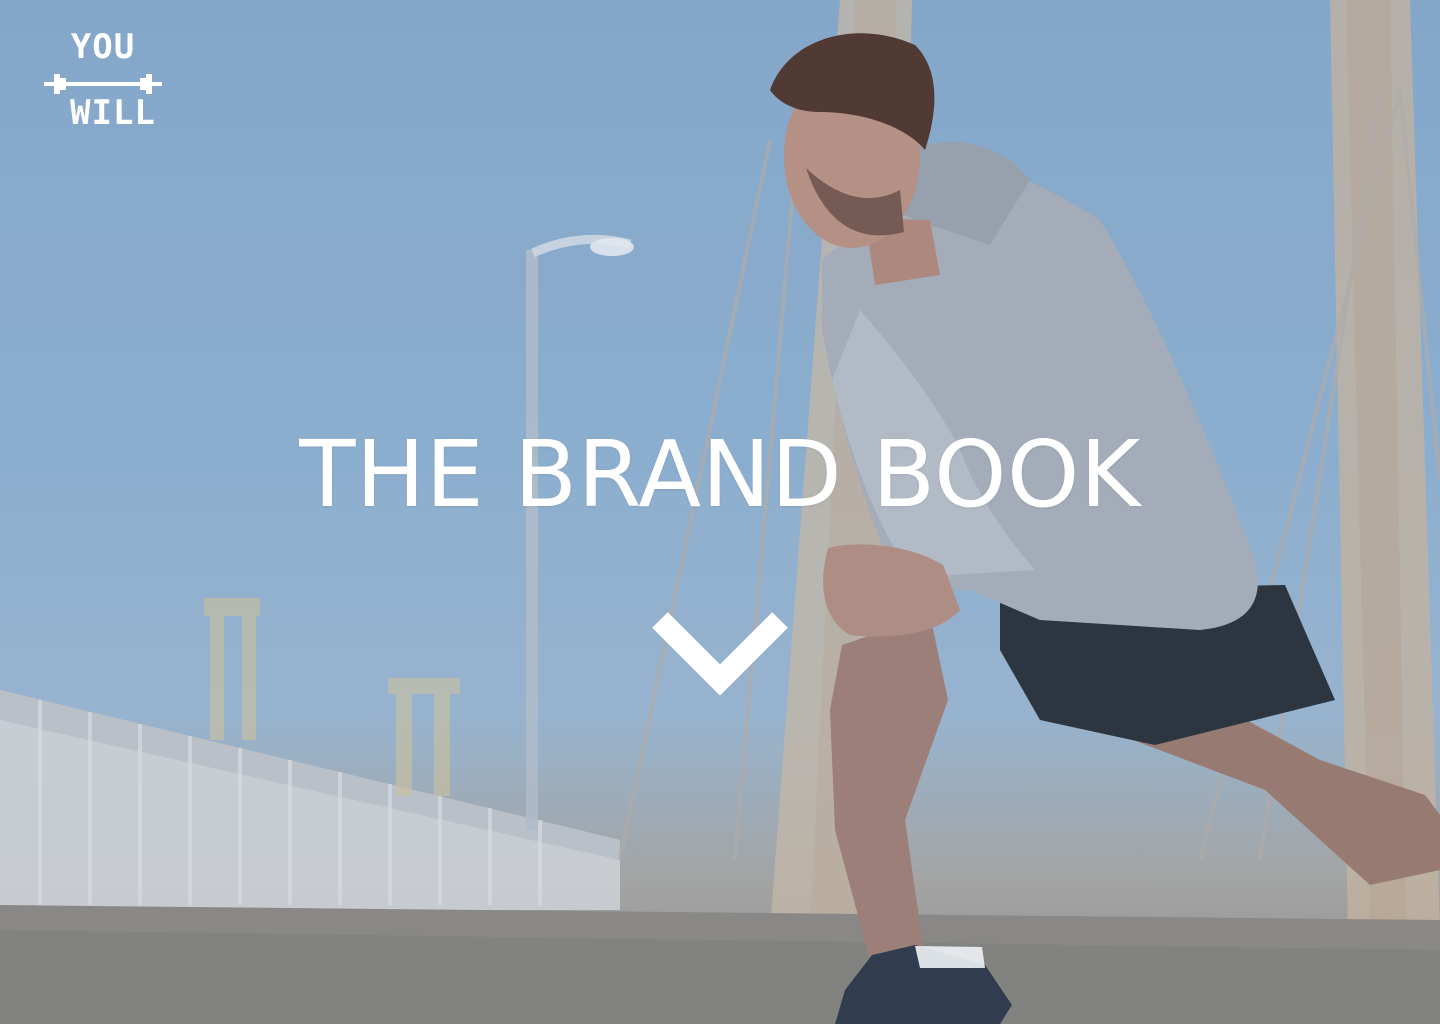 The height and width of the screenshot is (1024, 1440). What do you see at coordinates (720, 653) in the screenshot?
I see `chevron-down-icon` at bounding box center [720, 653].